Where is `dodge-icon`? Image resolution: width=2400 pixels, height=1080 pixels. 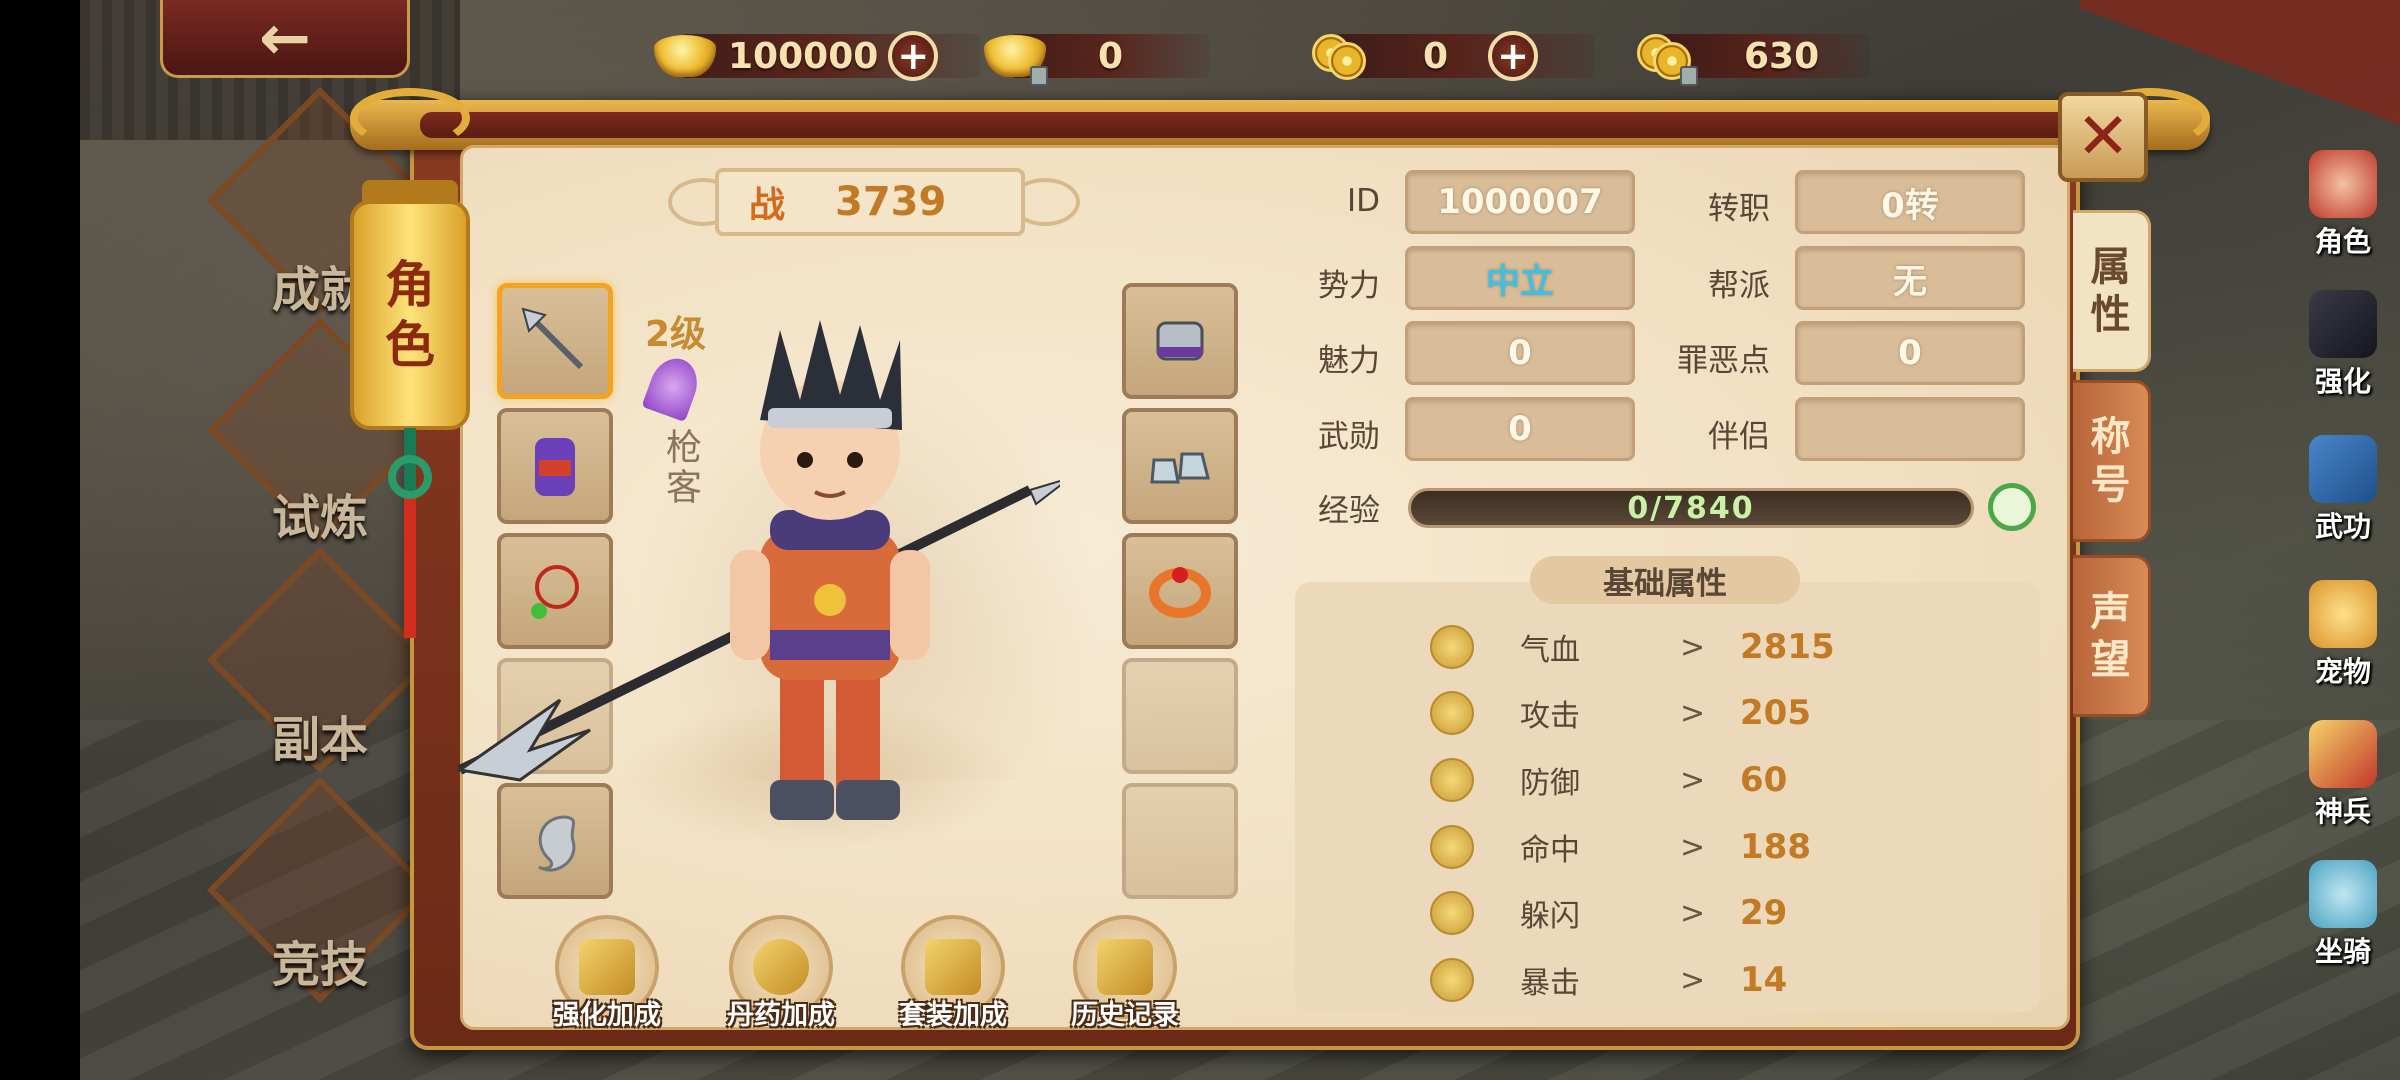
dodge-icon is located at coordinates (1452, 913).